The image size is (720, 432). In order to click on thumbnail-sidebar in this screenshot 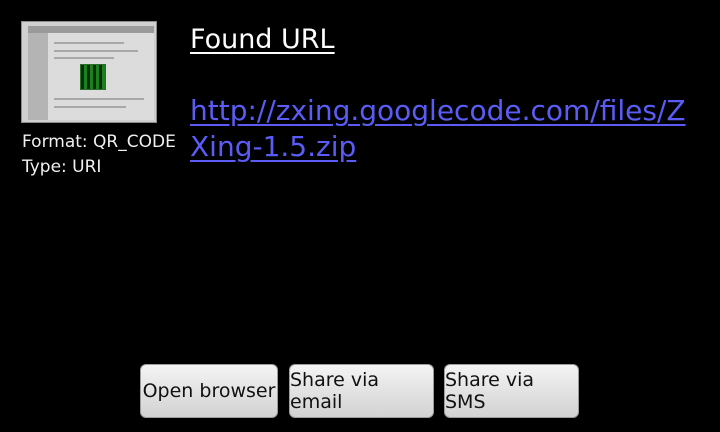, I will do `click(38, 76)`.